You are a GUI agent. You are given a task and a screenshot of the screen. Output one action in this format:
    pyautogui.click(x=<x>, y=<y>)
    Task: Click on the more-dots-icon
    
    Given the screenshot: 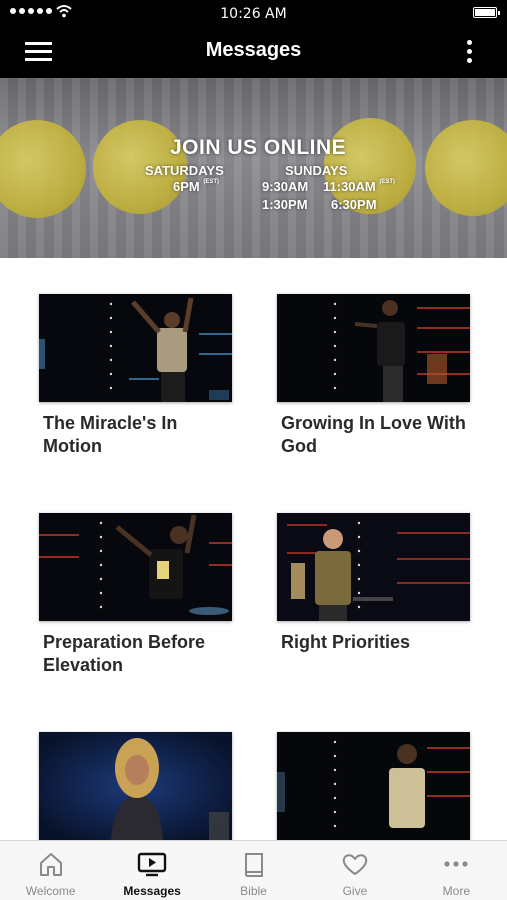 What is the action you would take?
    pyautogui.click(x=456, y=864)
    